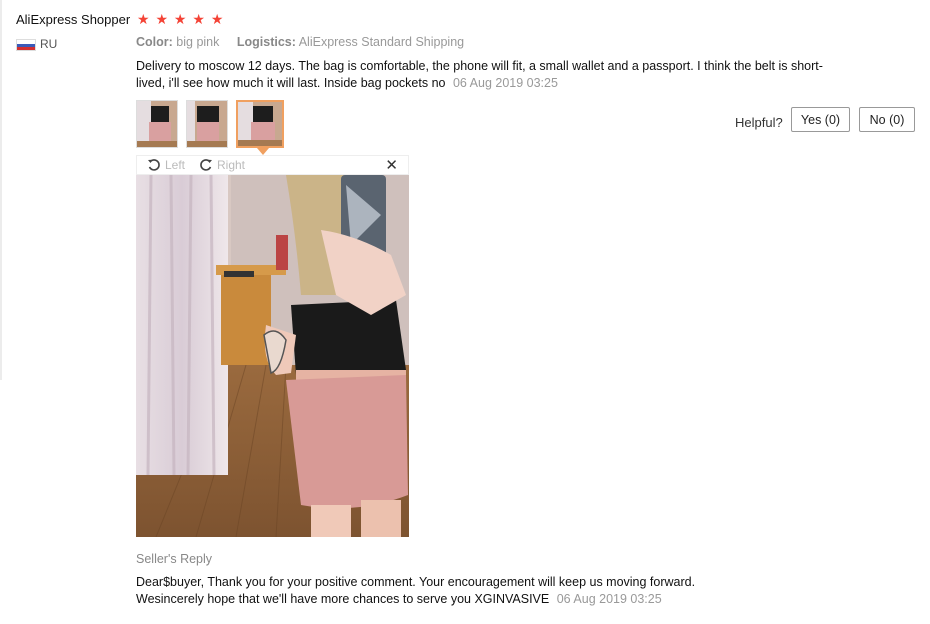 This screenshot has width=930, height=624. I want to click on rotate-left-label: Left, so click(175, 165).